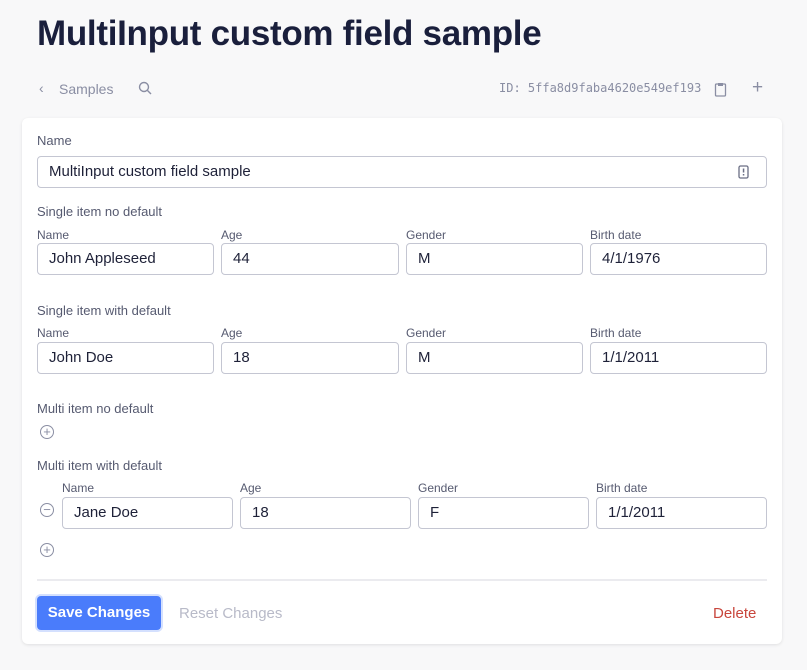 The width and height of the screenshot is (807, 670). I want to click on s1-name-input: John Appleseed, so click(125, 259).